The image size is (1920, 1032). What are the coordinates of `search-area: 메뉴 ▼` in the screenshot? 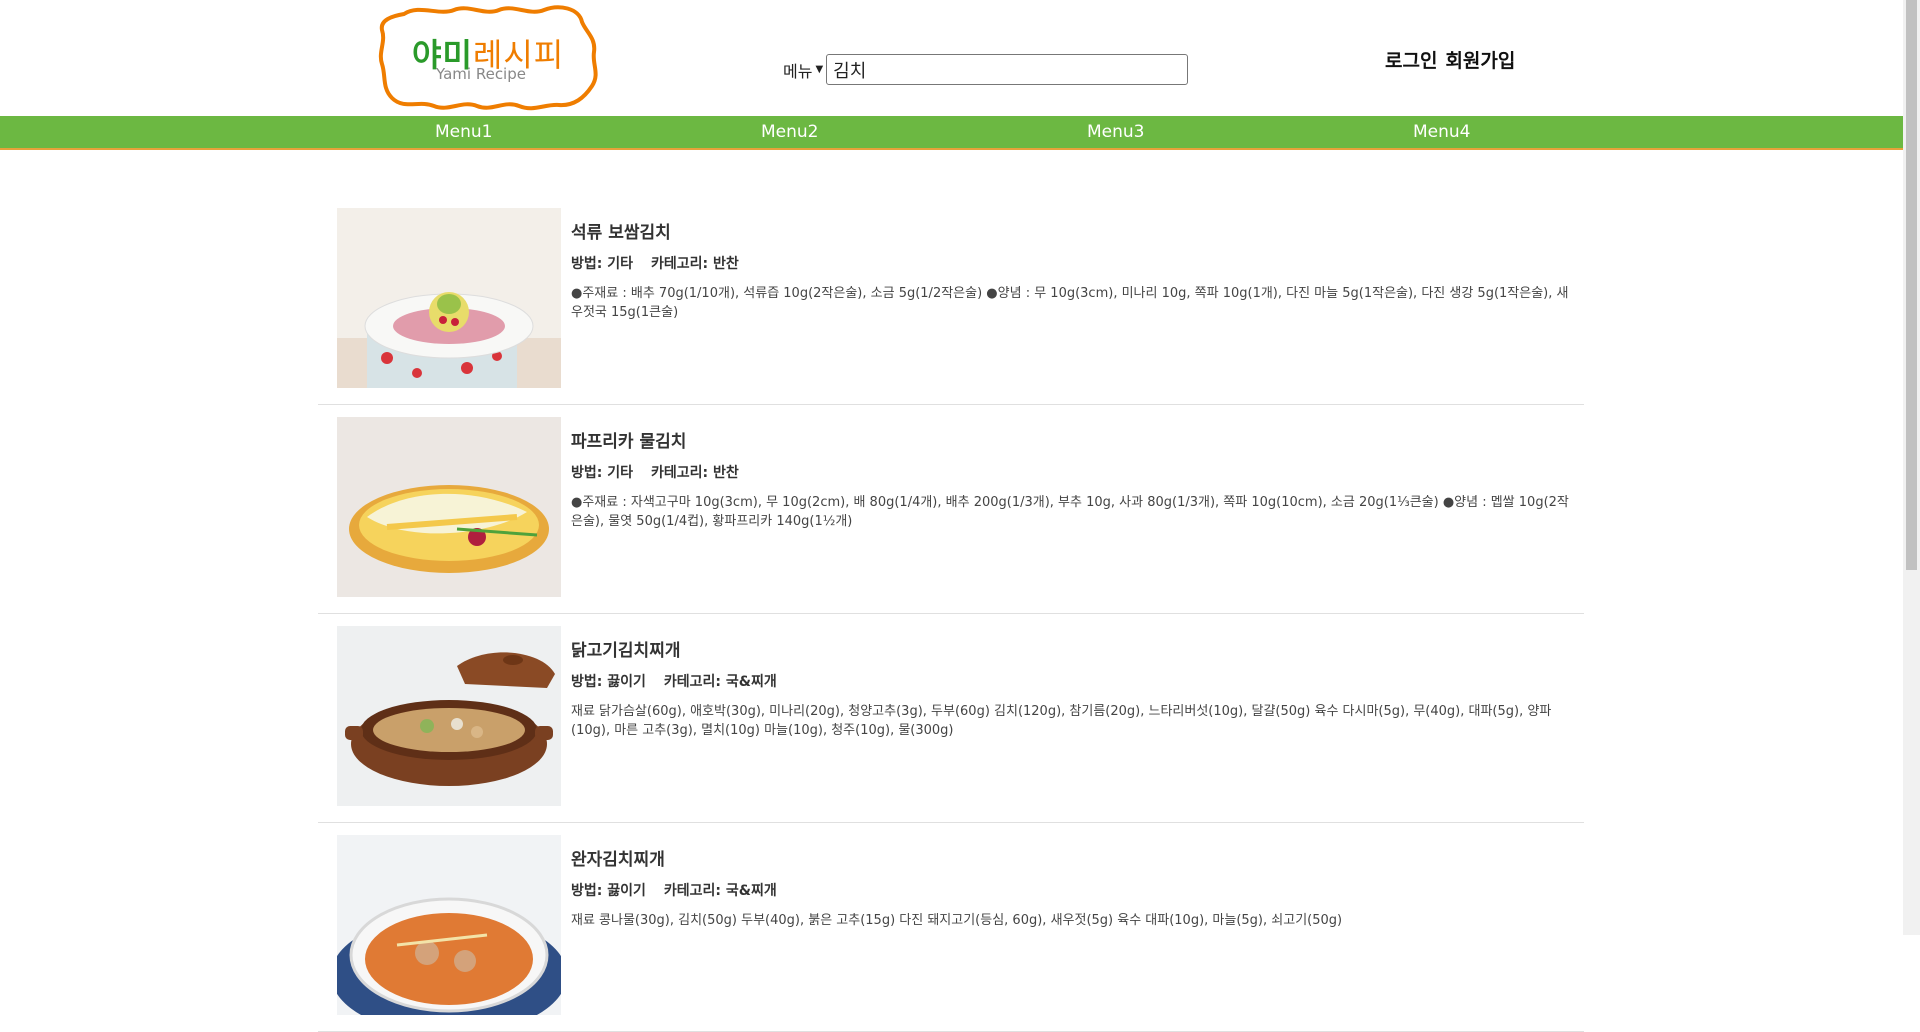 It's located at (986, 69).